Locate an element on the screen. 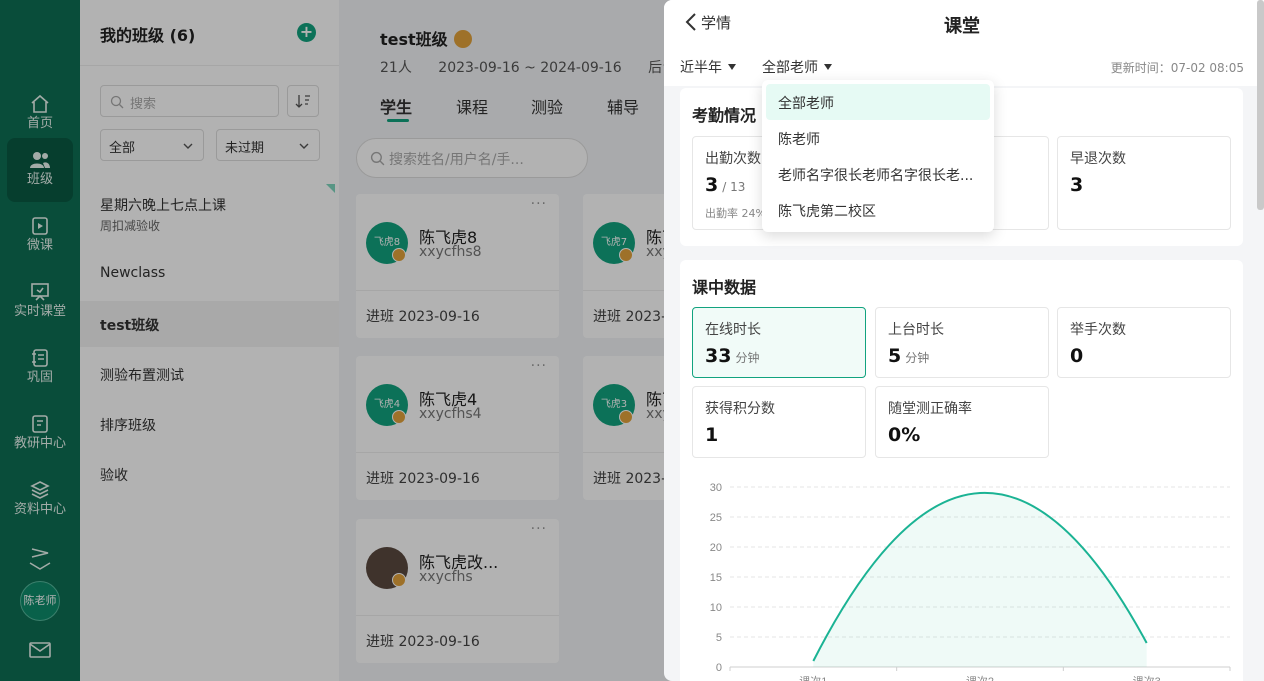  stat-value: 0% is located at coordinates (904, 435).